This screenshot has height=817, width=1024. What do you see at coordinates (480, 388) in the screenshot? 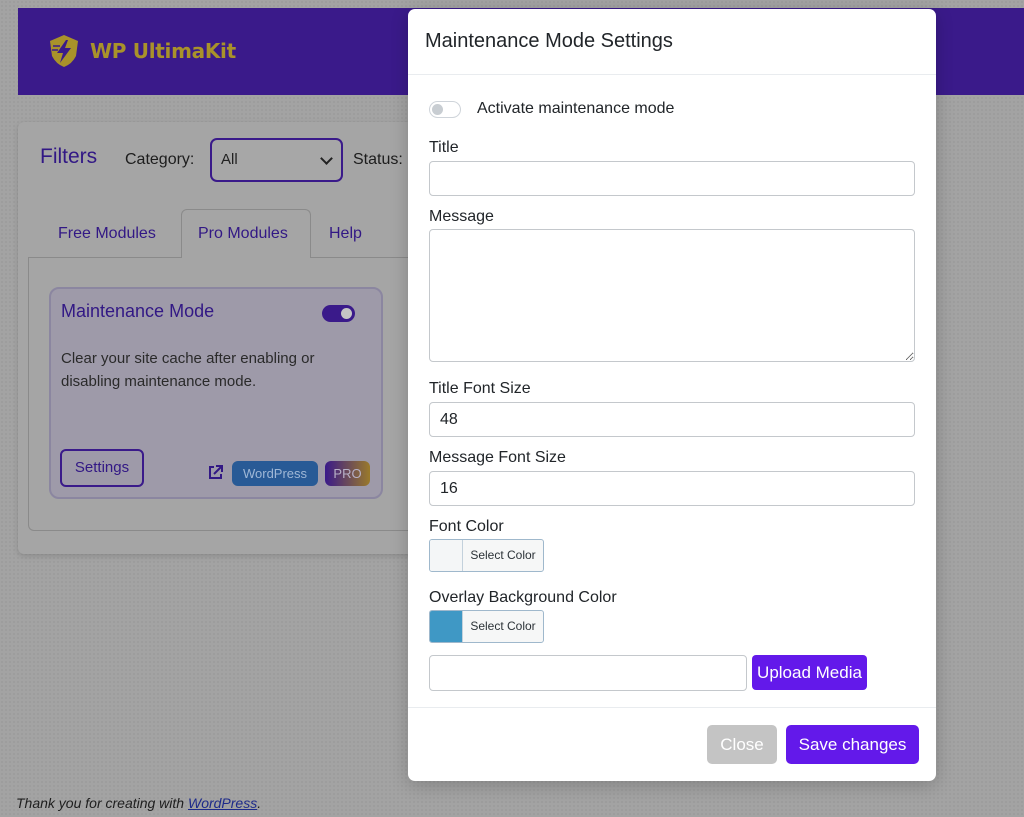
I see `title-font-size-label: Title Font Size` at bounding box center [480, 388].